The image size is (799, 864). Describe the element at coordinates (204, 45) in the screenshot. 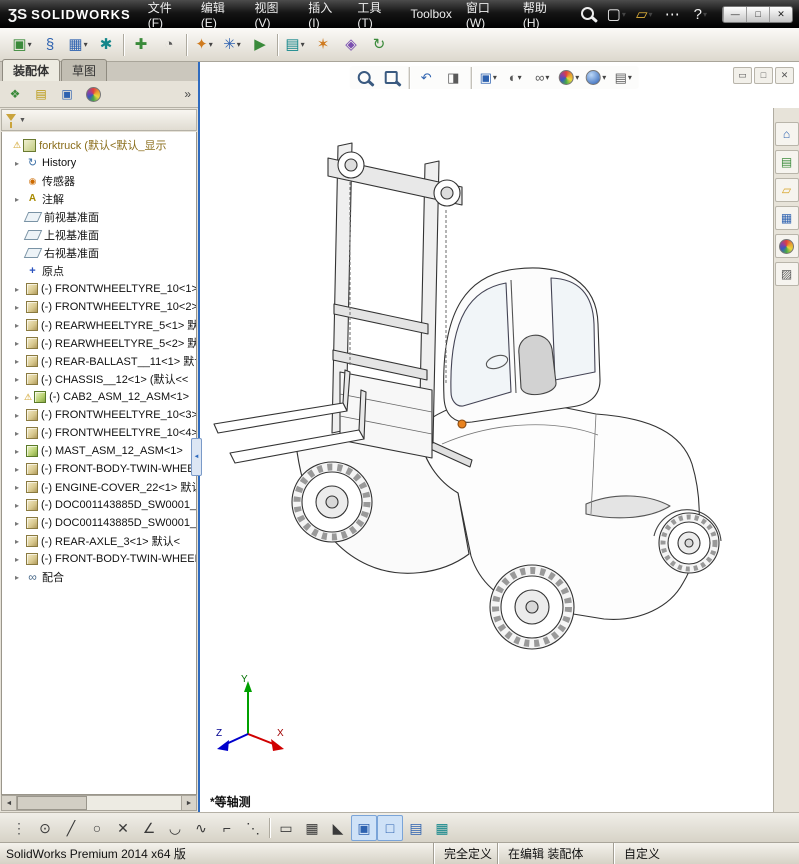

I see `assembly-features-button: ✦` at that location.